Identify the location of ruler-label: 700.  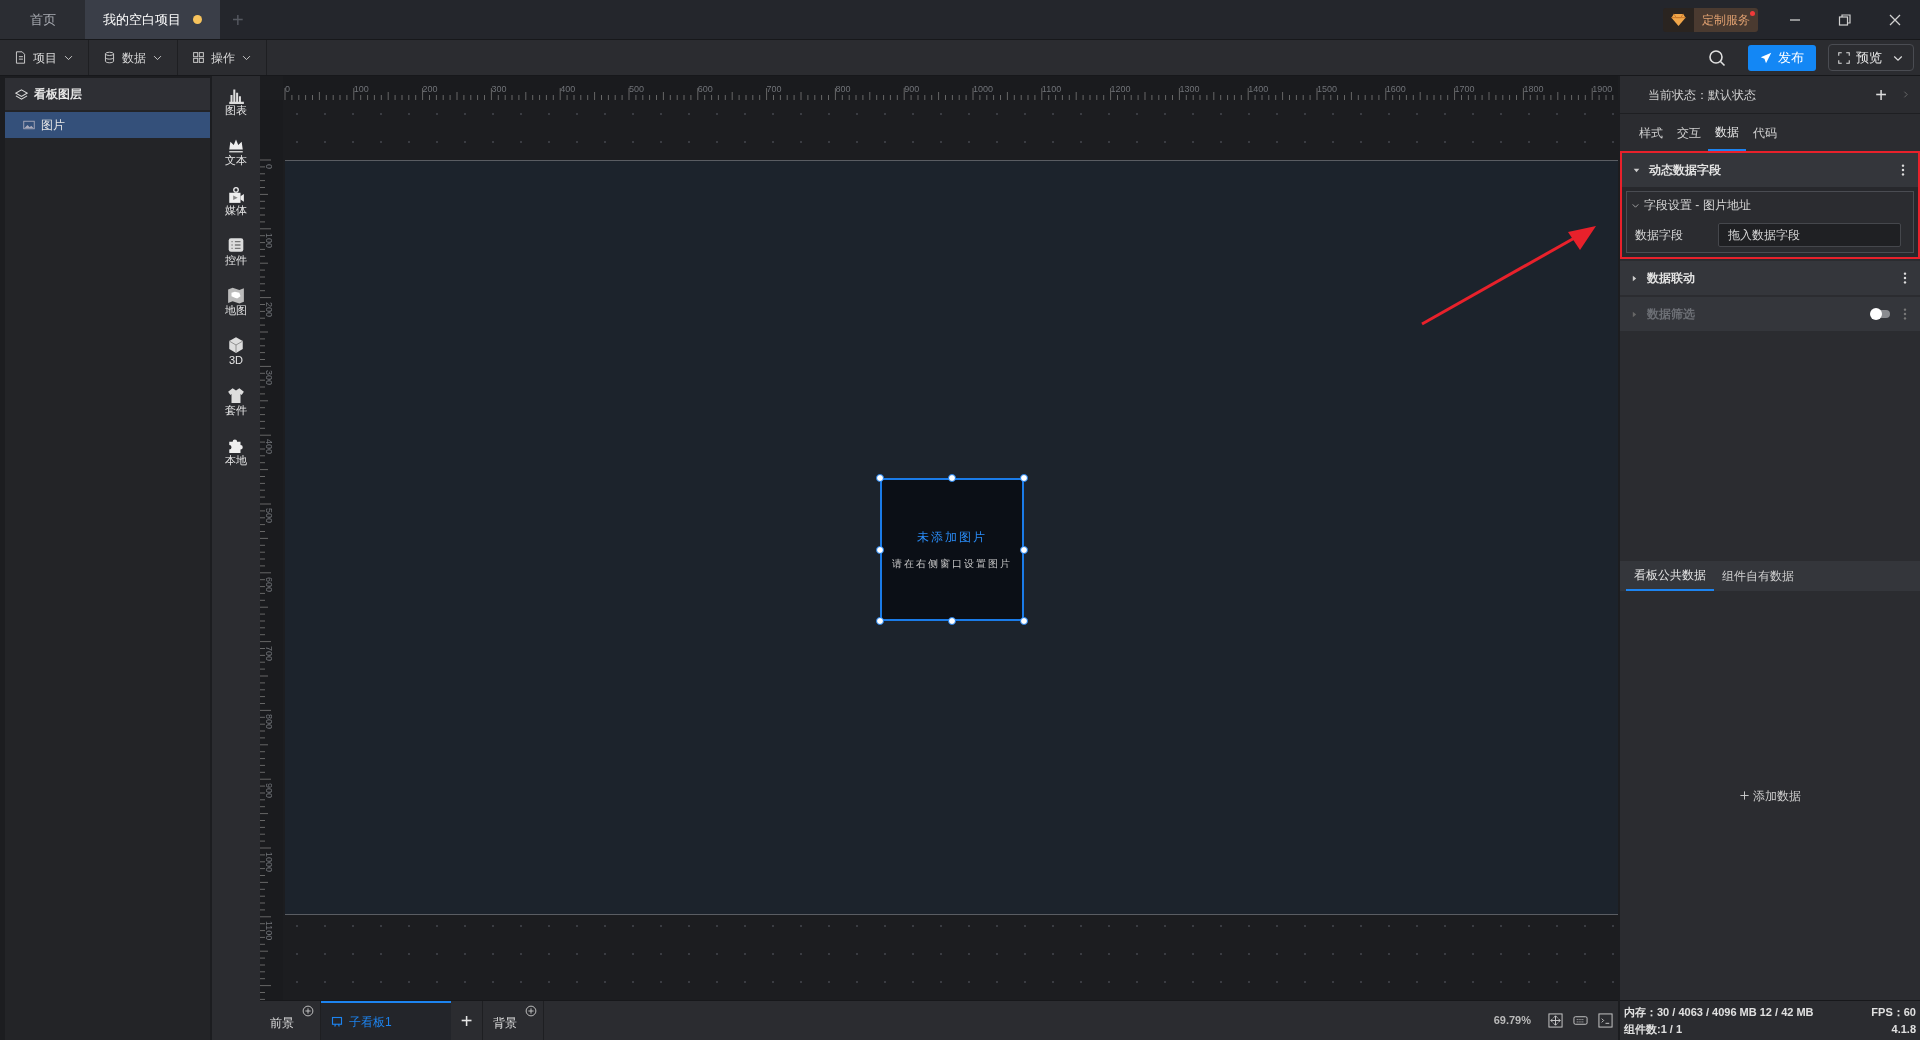
(269, 653).